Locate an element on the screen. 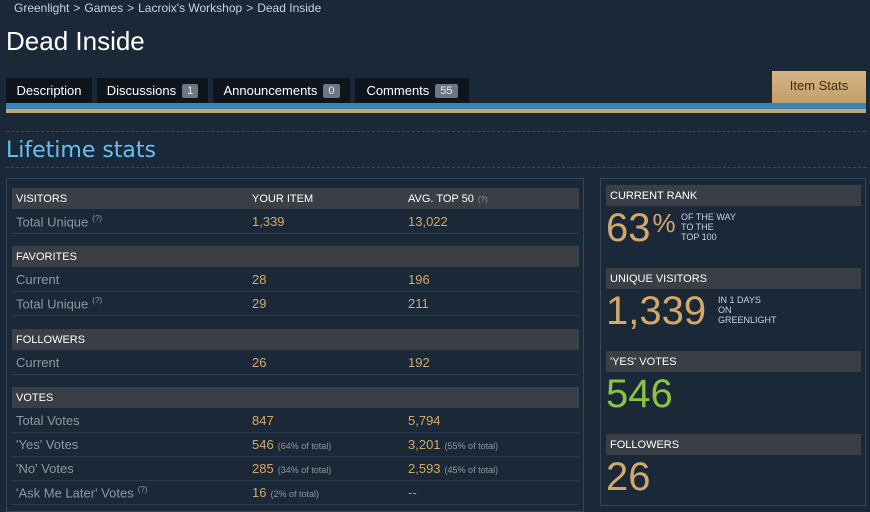  tab-comments: Comments 55 is located at coordinates (412, 90).